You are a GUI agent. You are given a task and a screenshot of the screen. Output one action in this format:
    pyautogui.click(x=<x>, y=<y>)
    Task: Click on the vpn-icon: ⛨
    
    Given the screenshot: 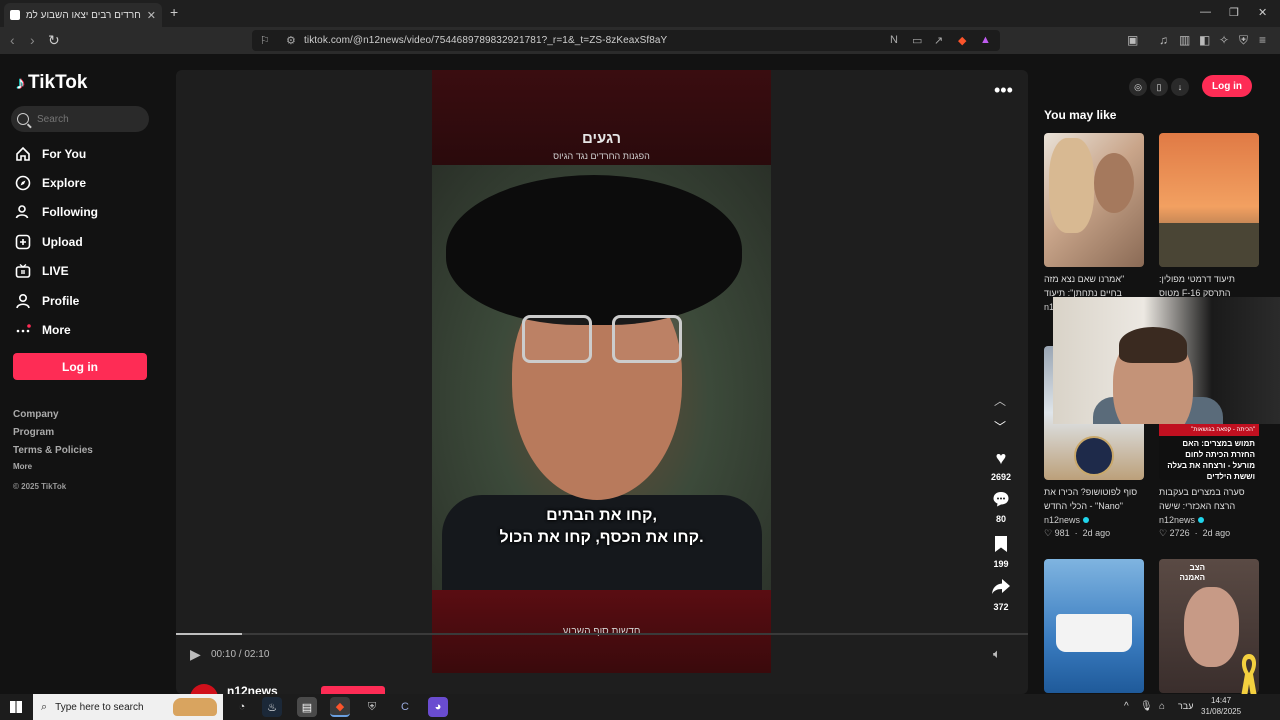 What is the action you would take?
    pyautogui.click(x=1243, y=40)
    